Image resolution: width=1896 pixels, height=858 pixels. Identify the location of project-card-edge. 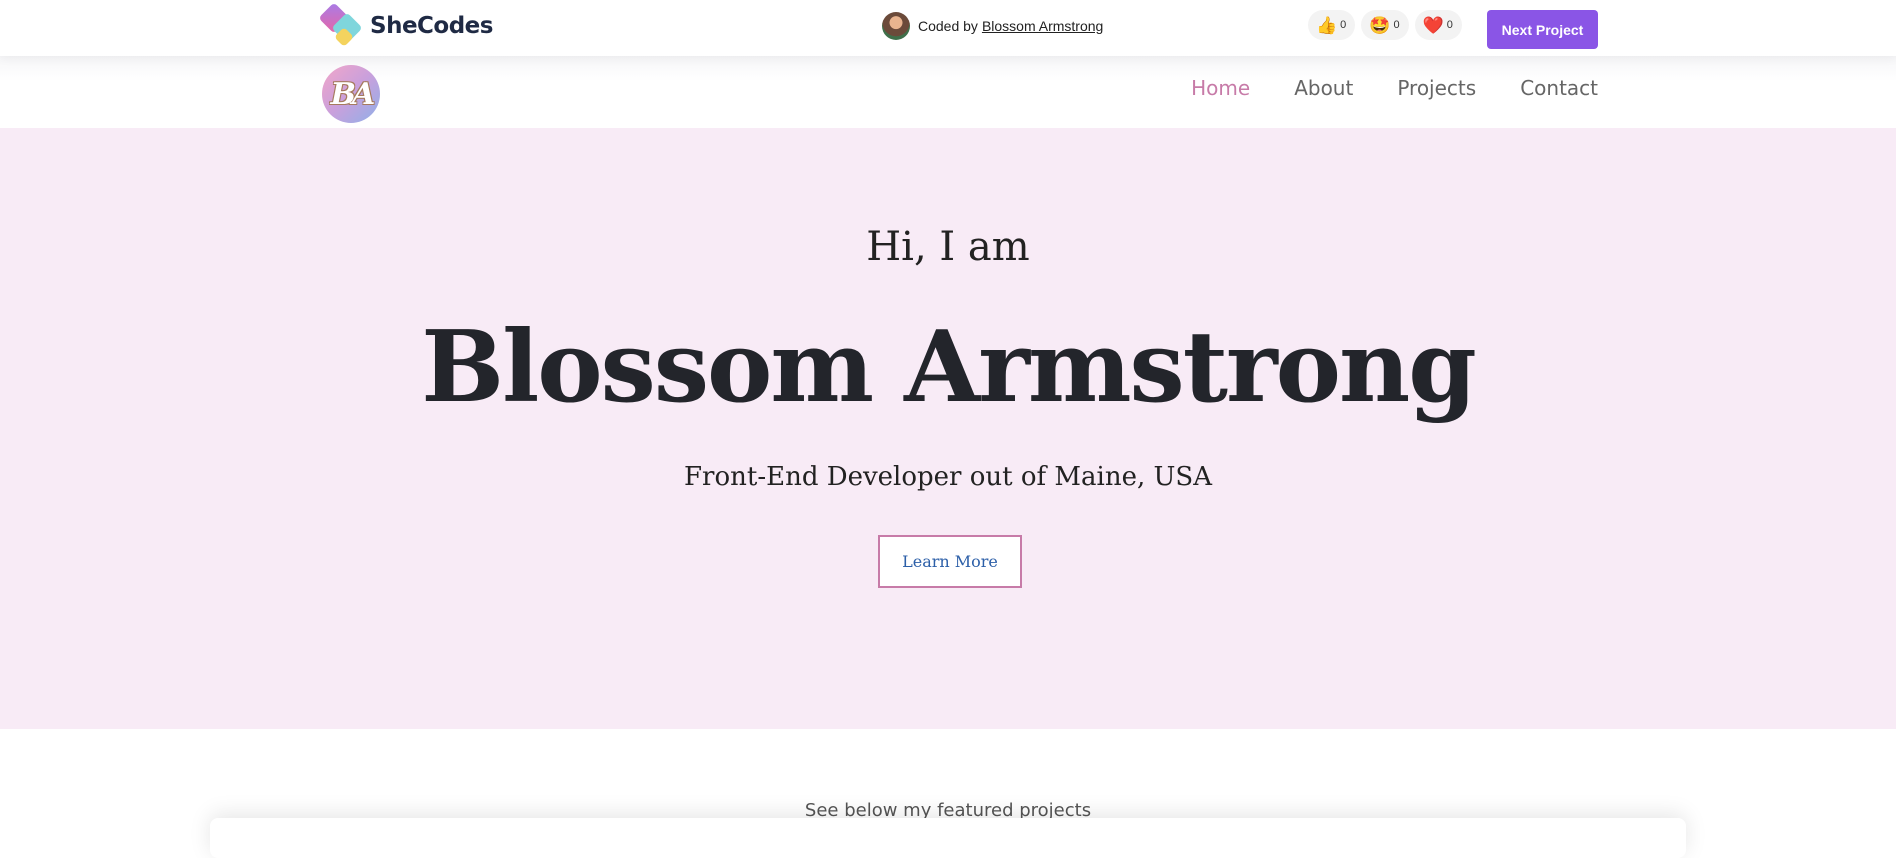
(948, 838).